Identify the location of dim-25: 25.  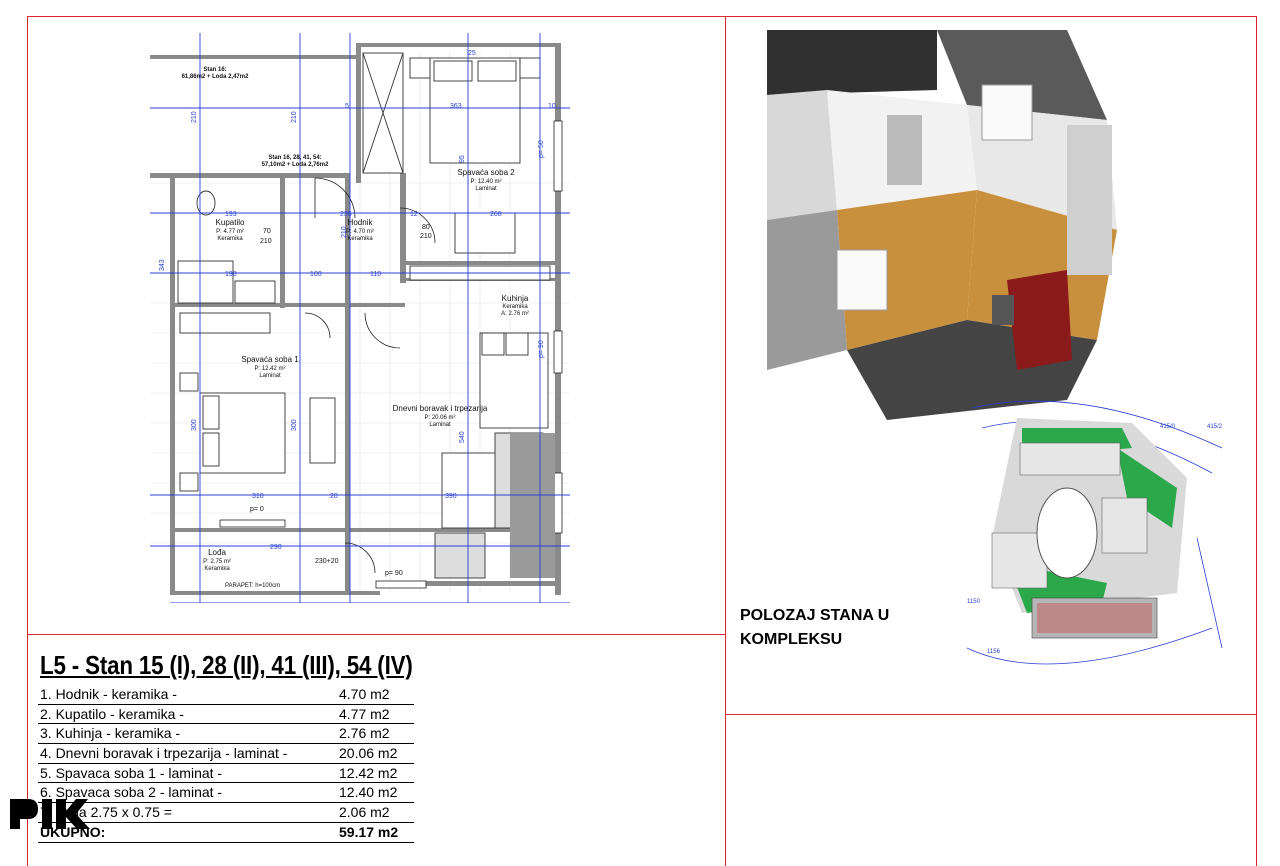
(472, 53).